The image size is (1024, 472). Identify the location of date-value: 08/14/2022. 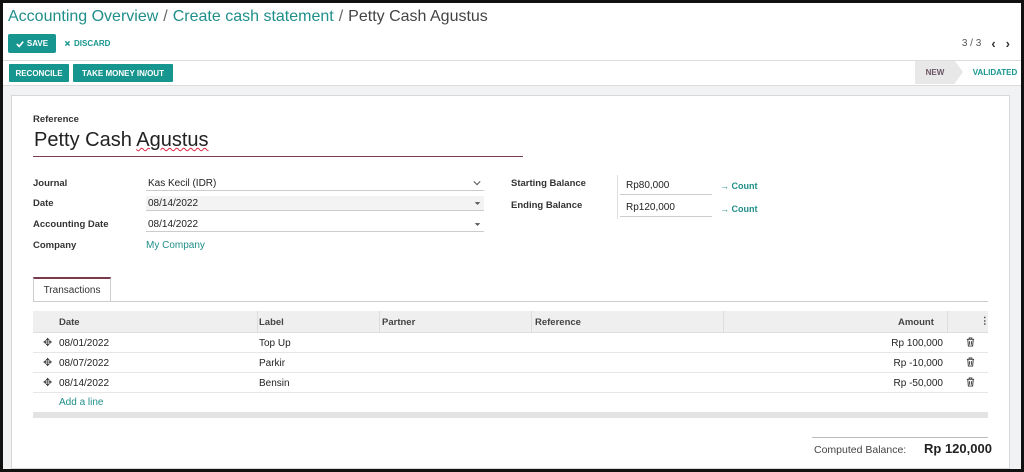
(173, 203).